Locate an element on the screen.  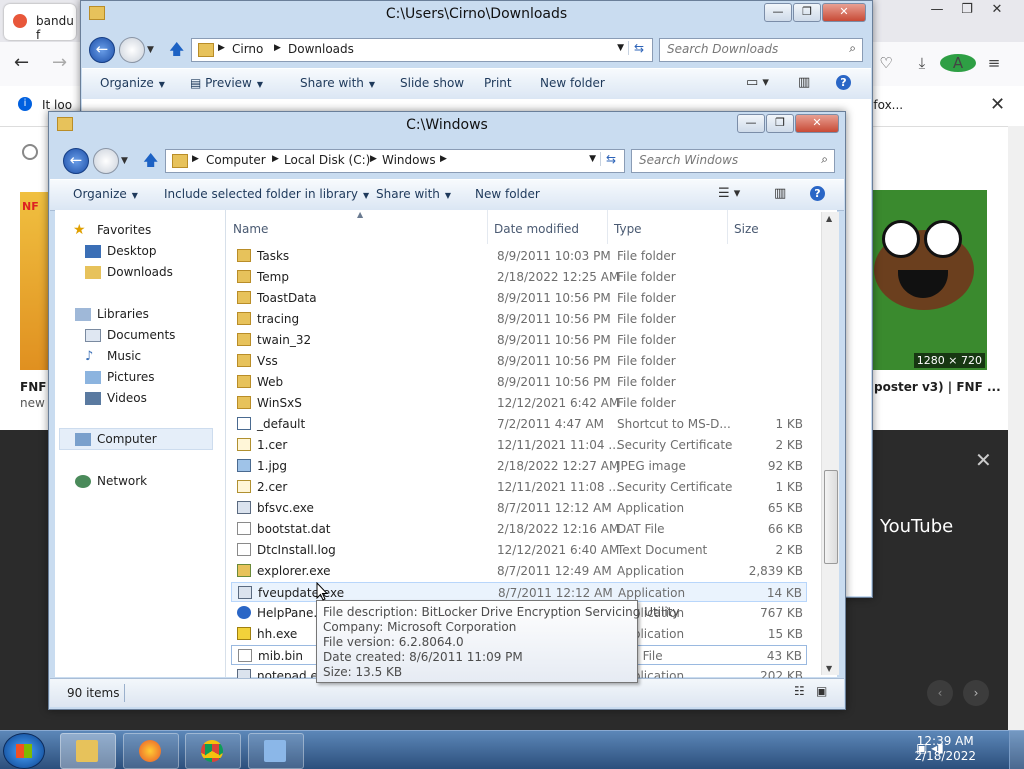
slide-show-button: Slide show is located at coordinates (432, 83).